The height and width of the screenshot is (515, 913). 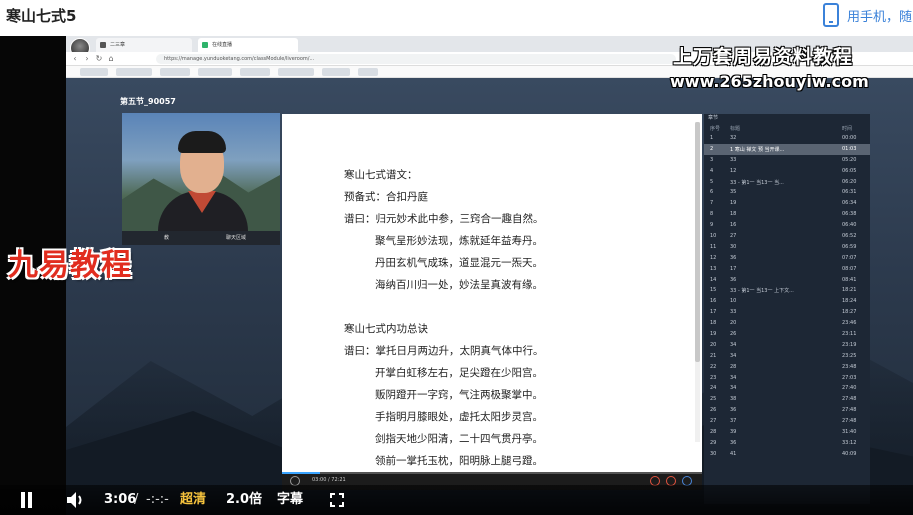 What do you see at coordinates (783, 323) in the screenshot?
I see `playlist-row: 18 20 23:46` at bounding box center [783, 323].